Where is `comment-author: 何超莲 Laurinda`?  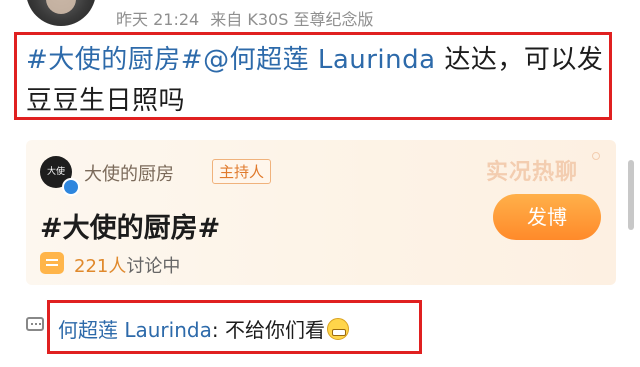
comment-author: 何超莲 Laurinda is located at coordinates (135, 330).